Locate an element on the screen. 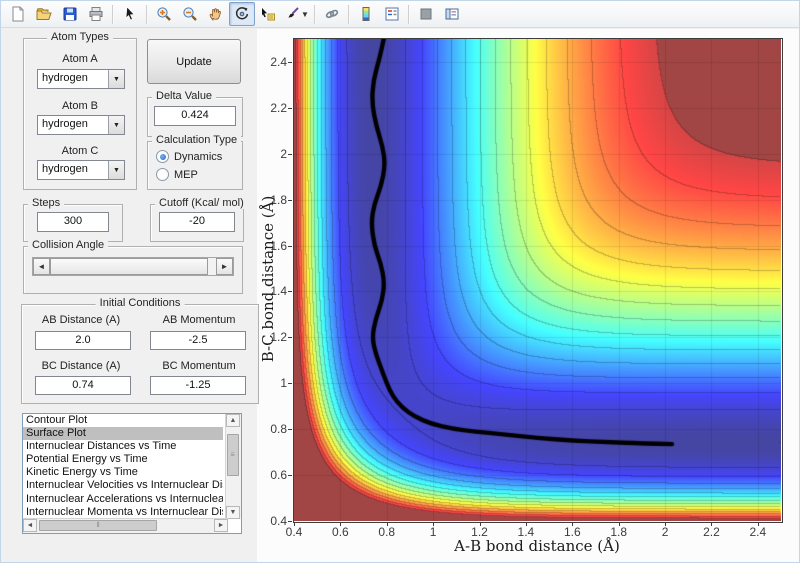  steps-panel: Steps 300 is located at coordinates (73, 219).